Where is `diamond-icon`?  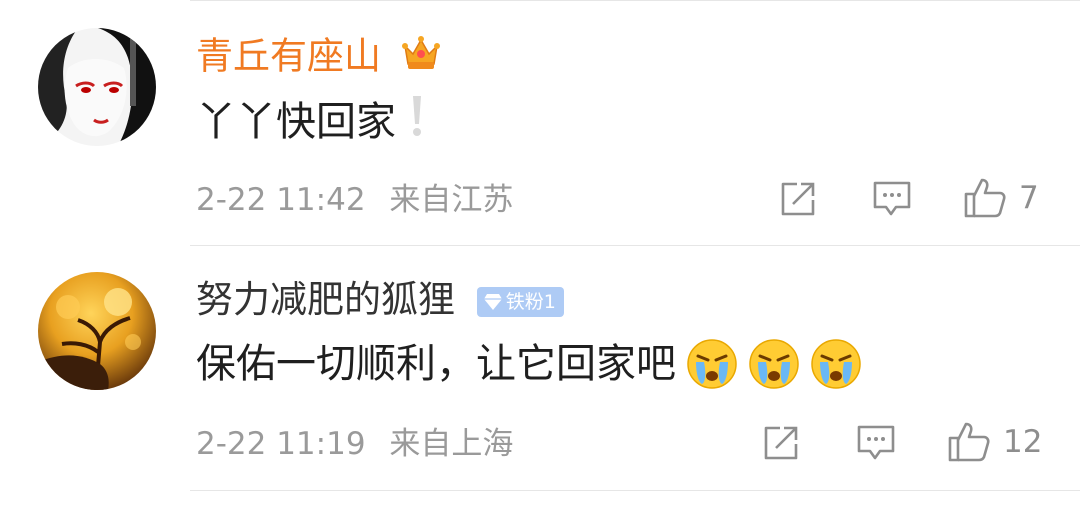
diamond-icon is located at coordinates (492, 301).